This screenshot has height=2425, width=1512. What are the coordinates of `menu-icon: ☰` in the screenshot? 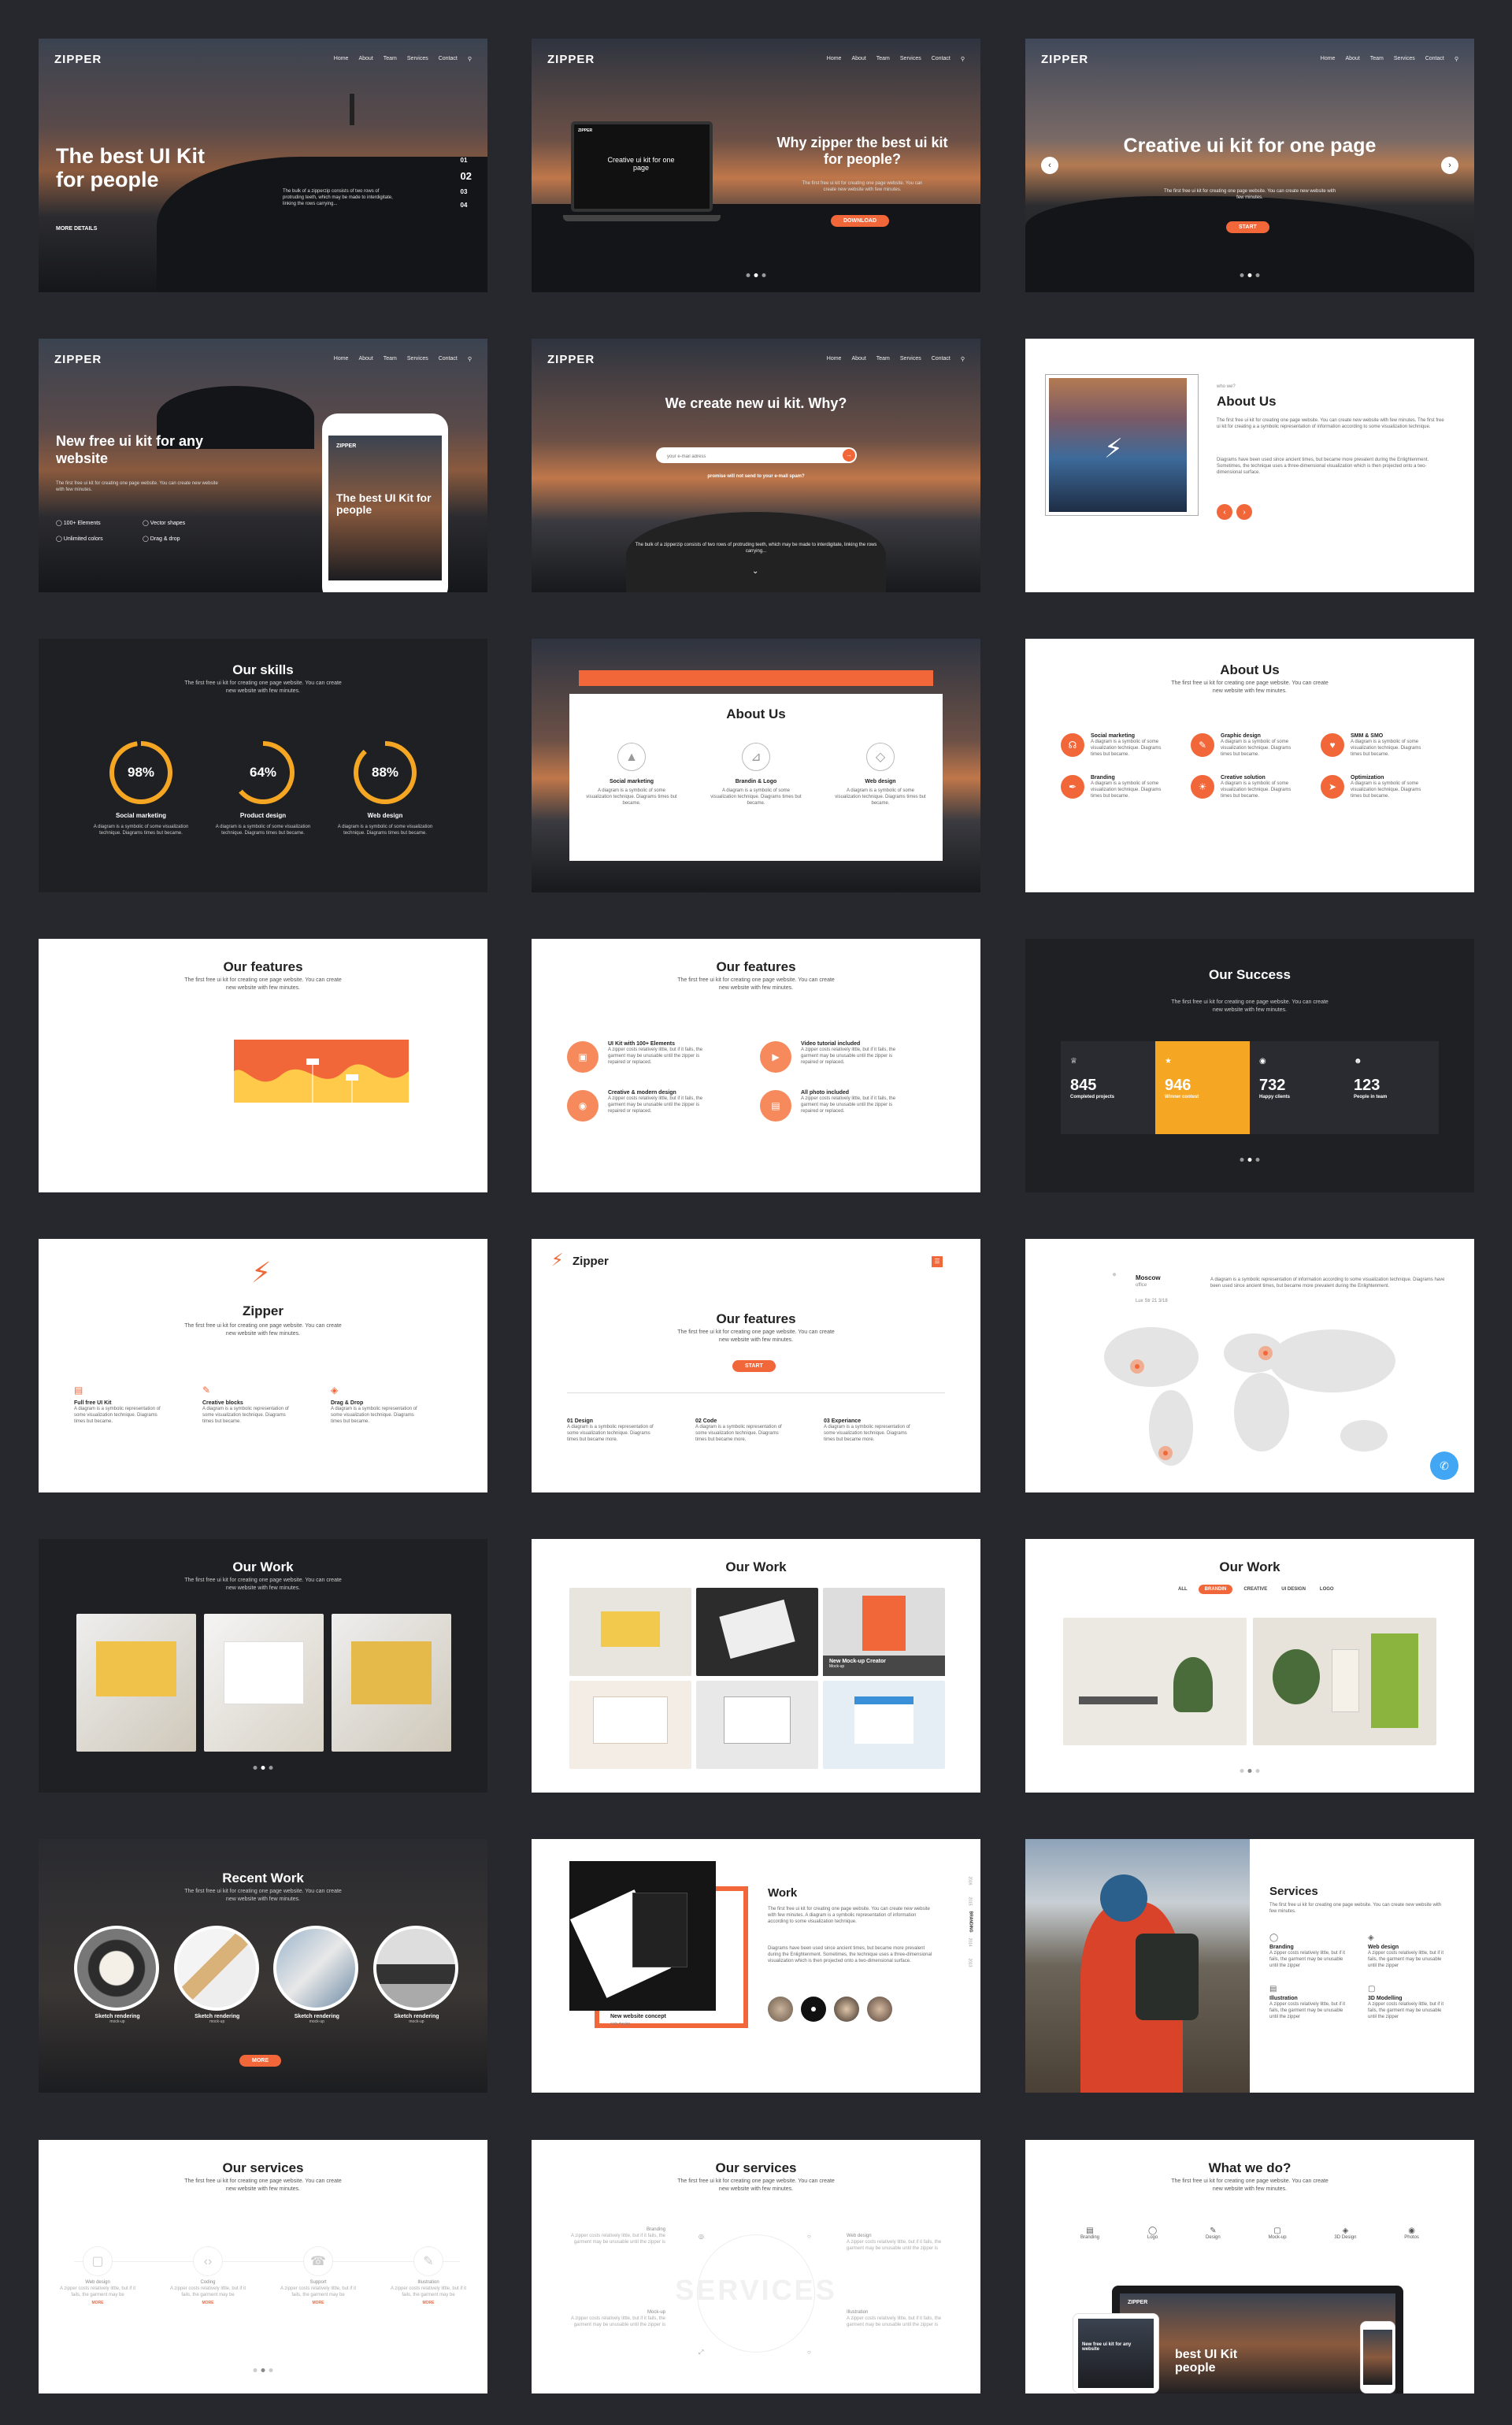 It's located at (937, 1261).